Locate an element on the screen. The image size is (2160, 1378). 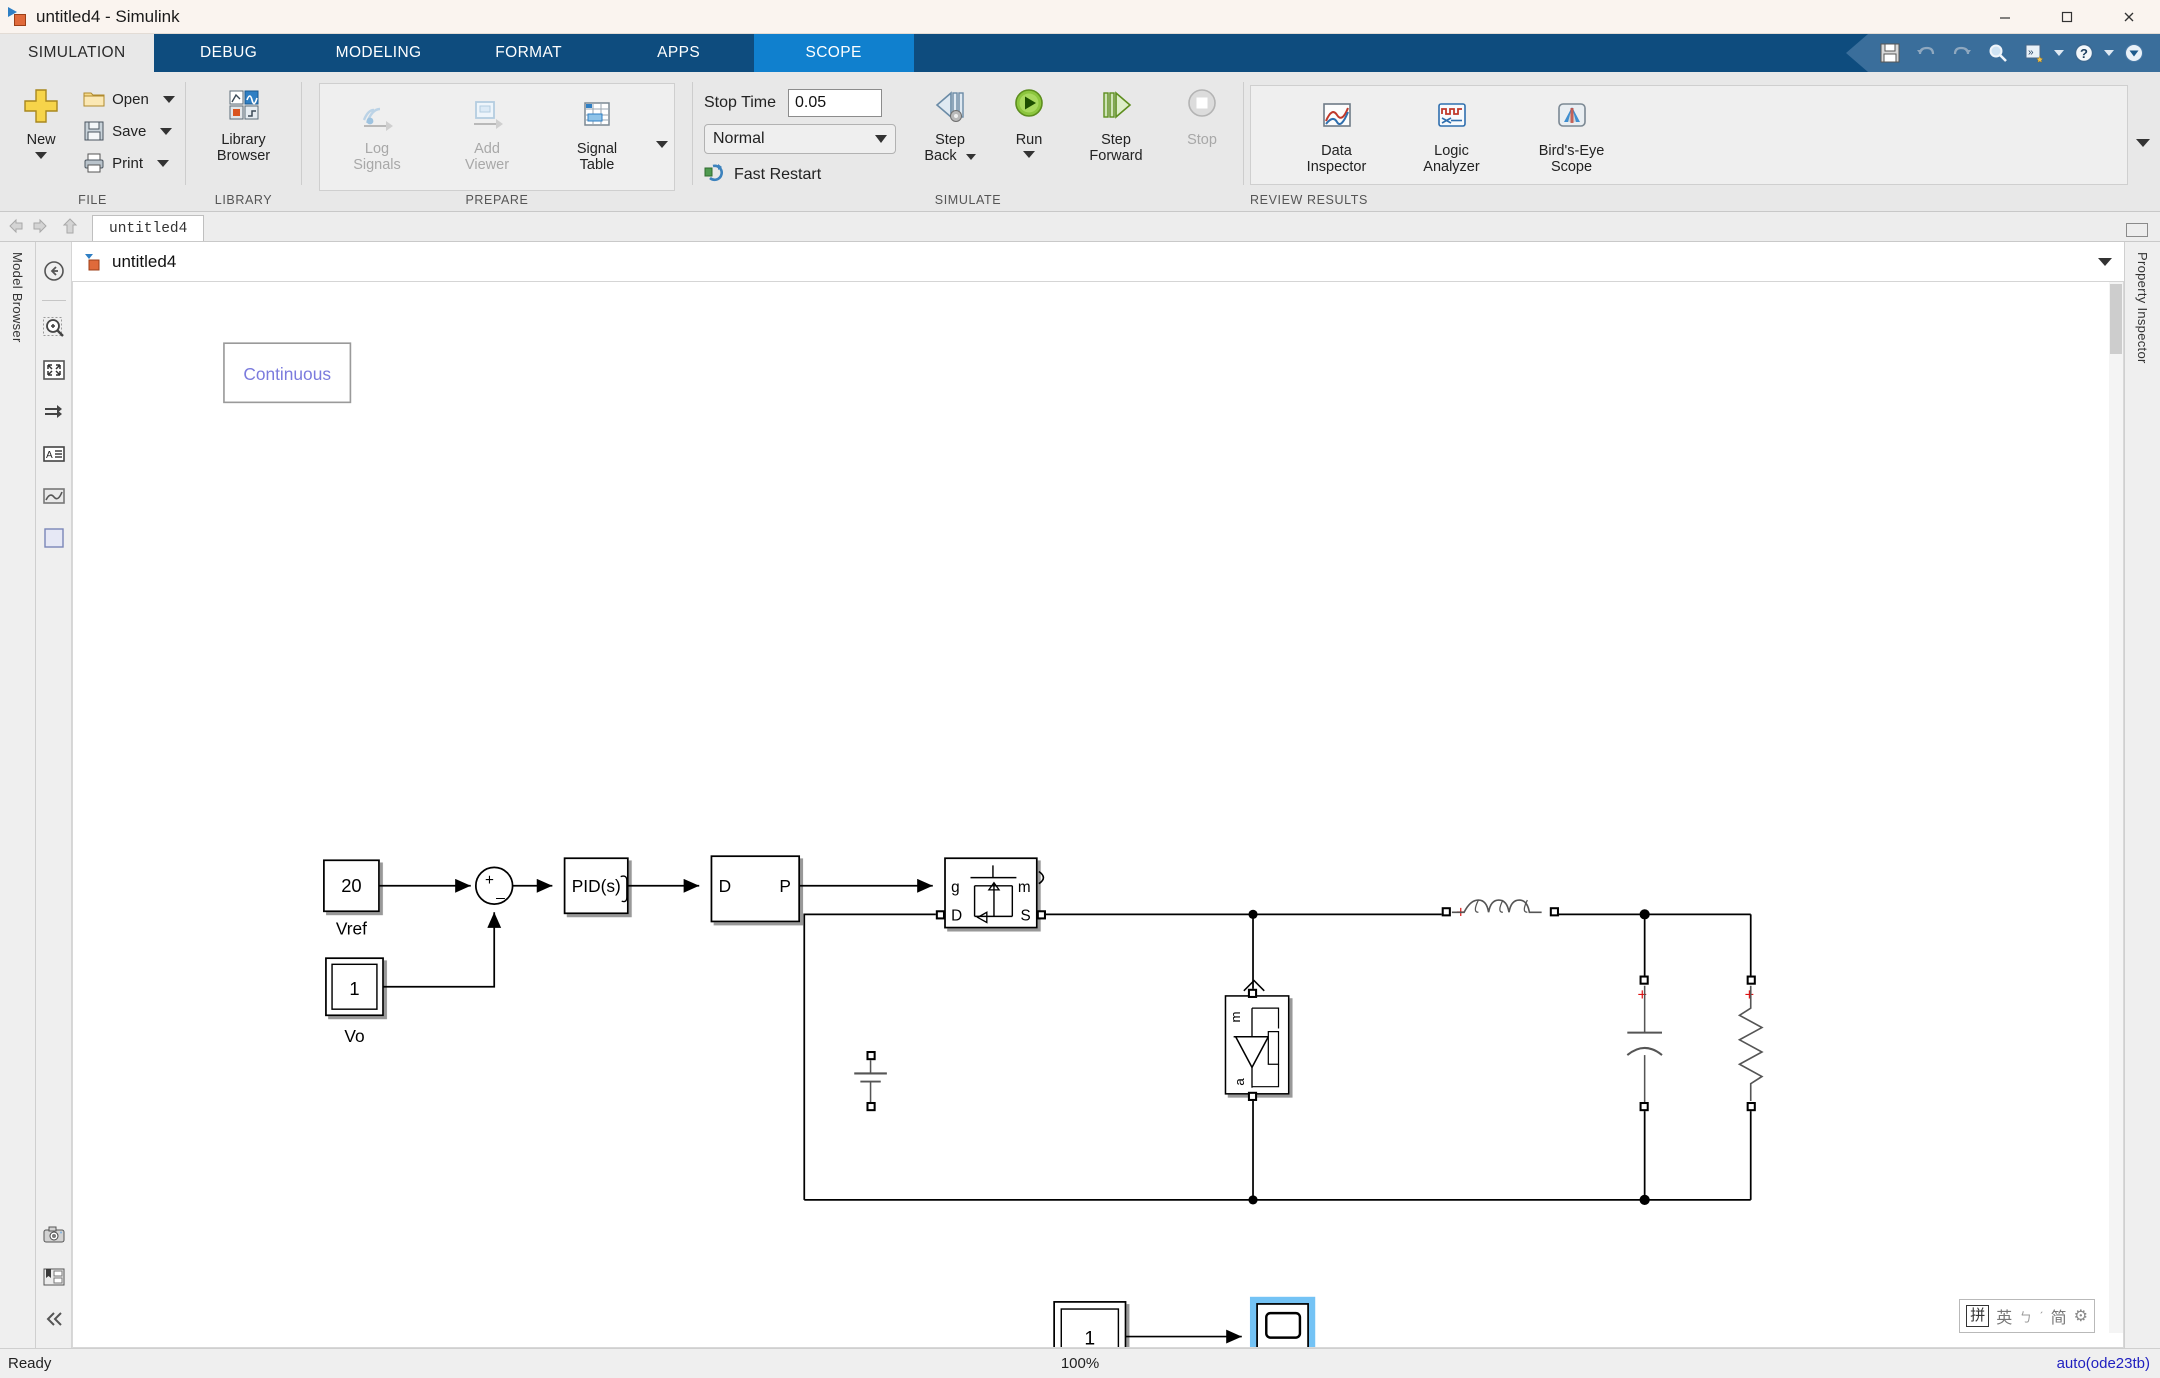
status-zoom-level: 100% is located at coordinates (1080, 1363).